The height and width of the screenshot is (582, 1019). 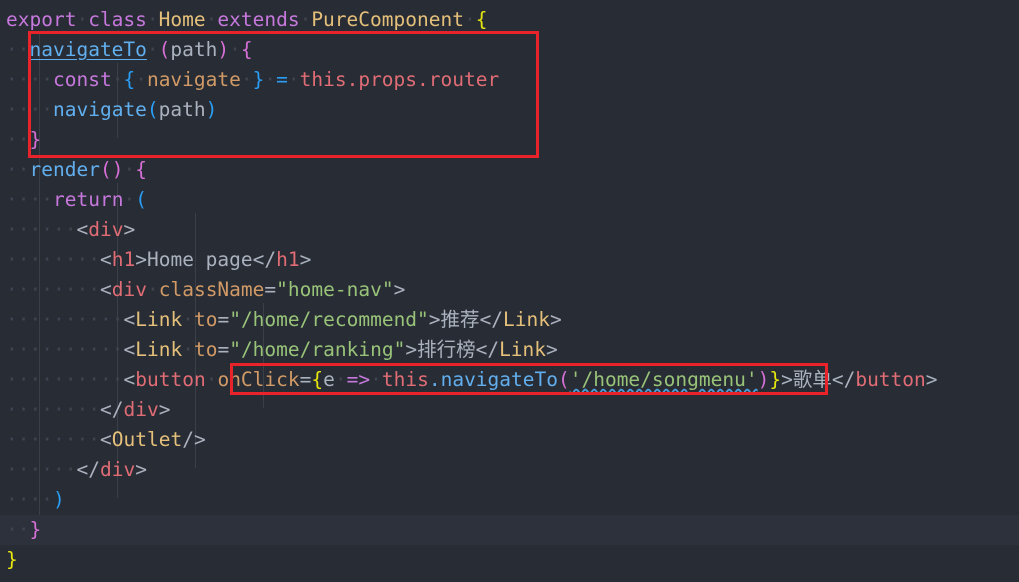 What do you see at coordinates (88, 199) in the screenshot?
I see `token-keyword-return: return` at bounding box center [88, 199].